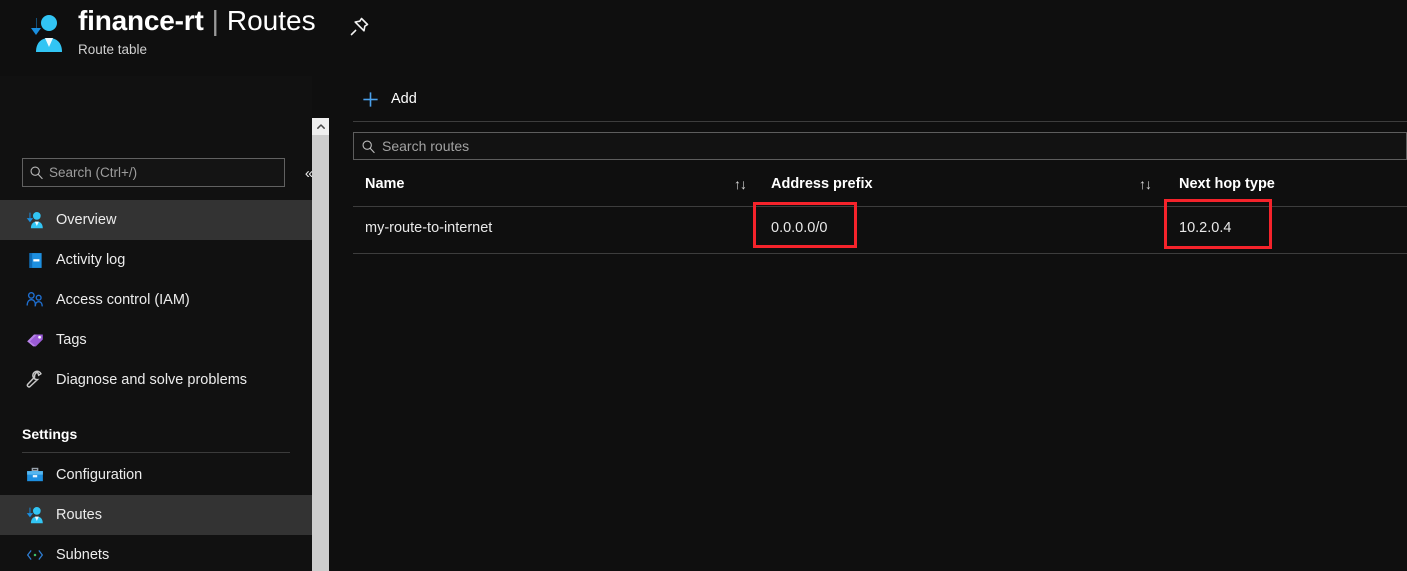 Image resolution: width=1407 pixels, height=571 pixels. Describe the element at coordinates (166, 172) in the screenshot. I see `search-input` at that location.